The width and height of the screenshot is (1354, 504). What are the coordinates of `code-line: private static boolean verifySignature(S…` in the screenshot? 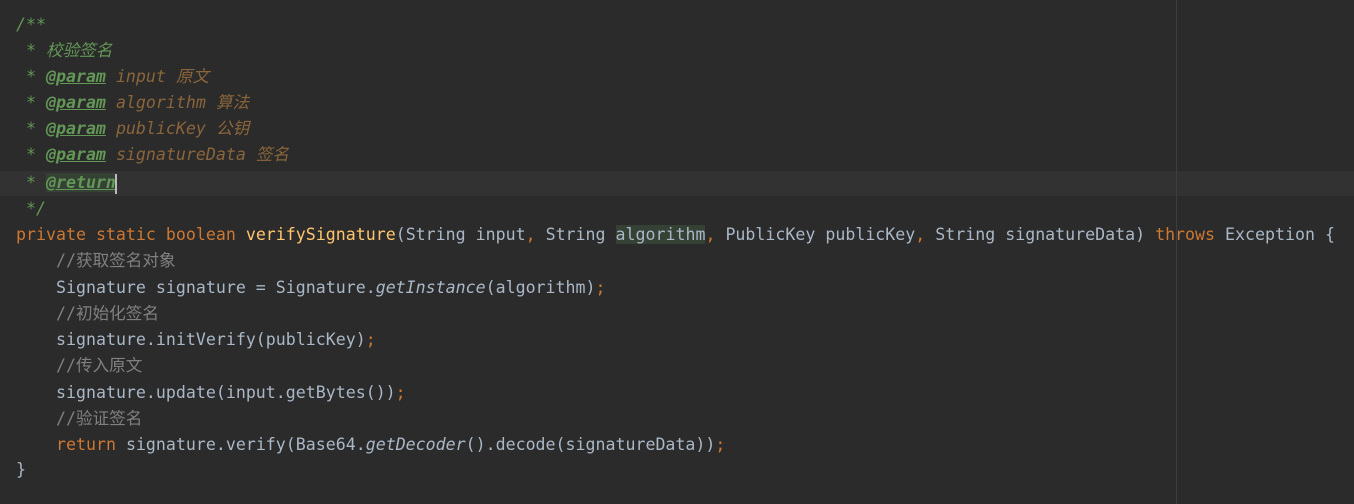 It's located at (675, 235).